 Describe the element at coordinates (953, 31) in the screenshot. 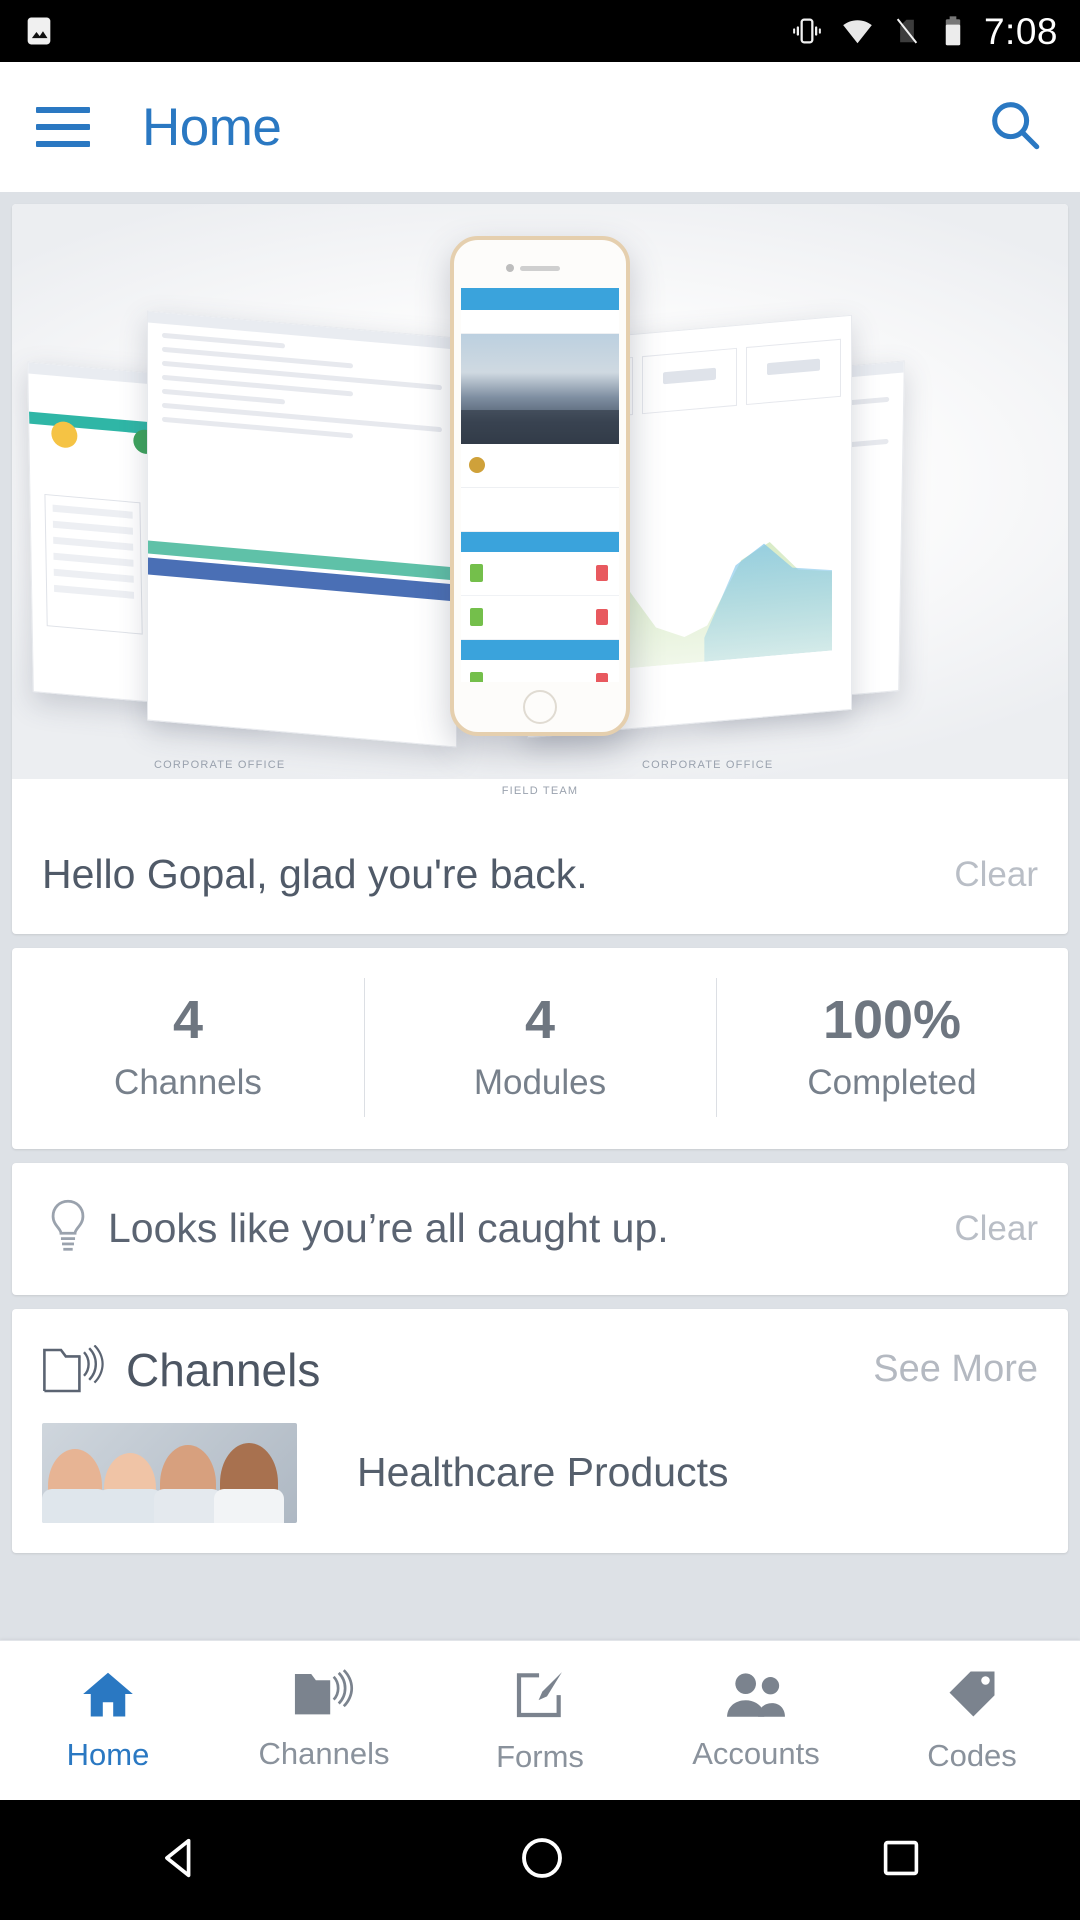

I see `battery-icon` at that location.